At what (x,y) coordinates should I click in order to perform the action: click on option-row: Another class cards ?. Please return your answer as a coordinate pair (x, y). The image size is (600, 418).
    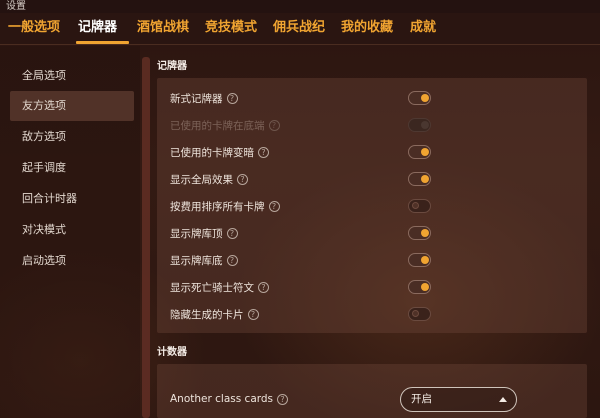
    Looking at the image, I should click on (229, 399).